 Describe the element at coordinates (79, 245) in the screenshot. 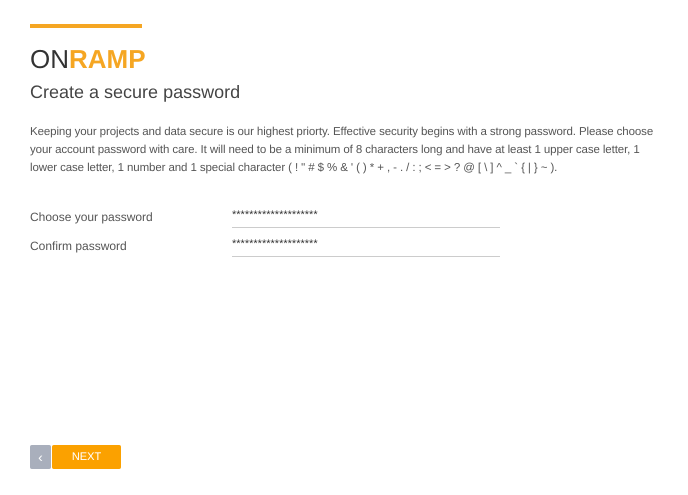

I see `field-label: Confirm password` at that location.